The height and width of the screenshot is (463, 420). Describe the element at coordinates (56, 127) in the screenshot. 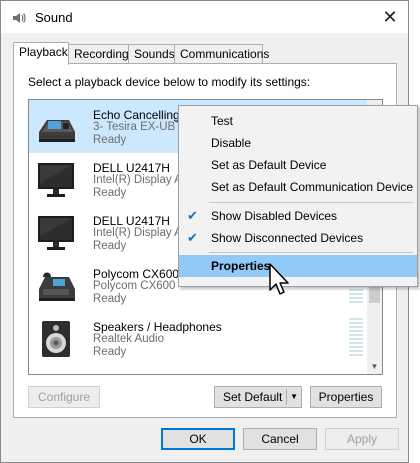

I see `conference-phone-icon` at that location.